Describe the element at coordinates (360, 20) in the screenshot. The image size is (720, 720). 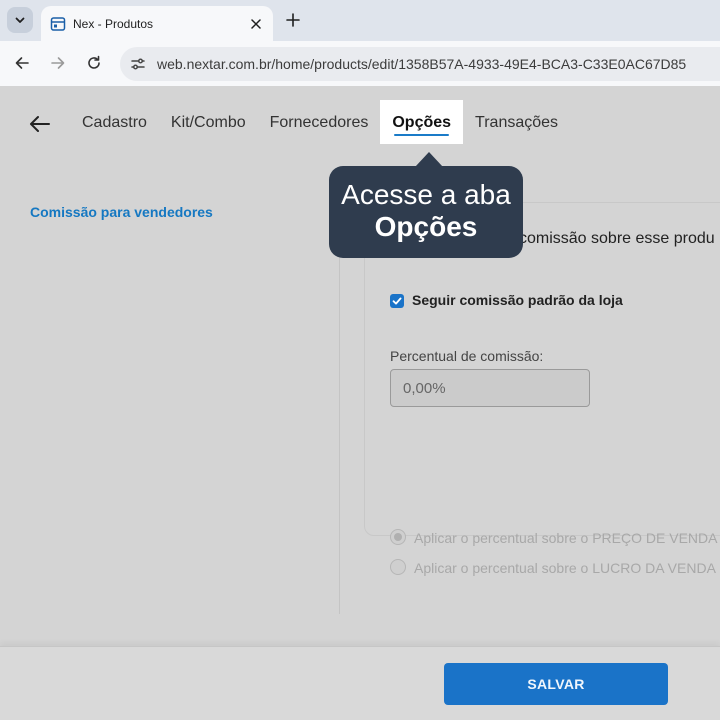
I see `browser-tab-strip: Nex - Produtos` at that location.